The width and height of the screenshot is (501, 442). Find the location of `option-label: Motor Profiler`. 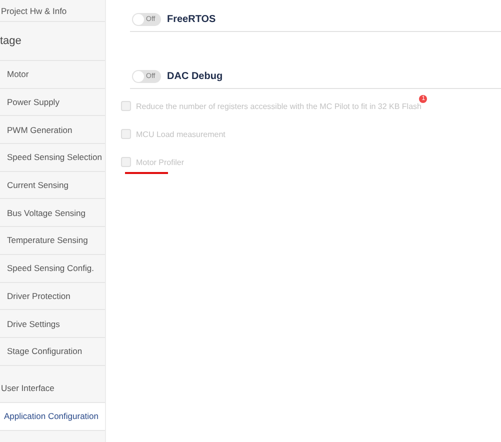

option-label: Motor Profiler is located at coordinates (160, 162).